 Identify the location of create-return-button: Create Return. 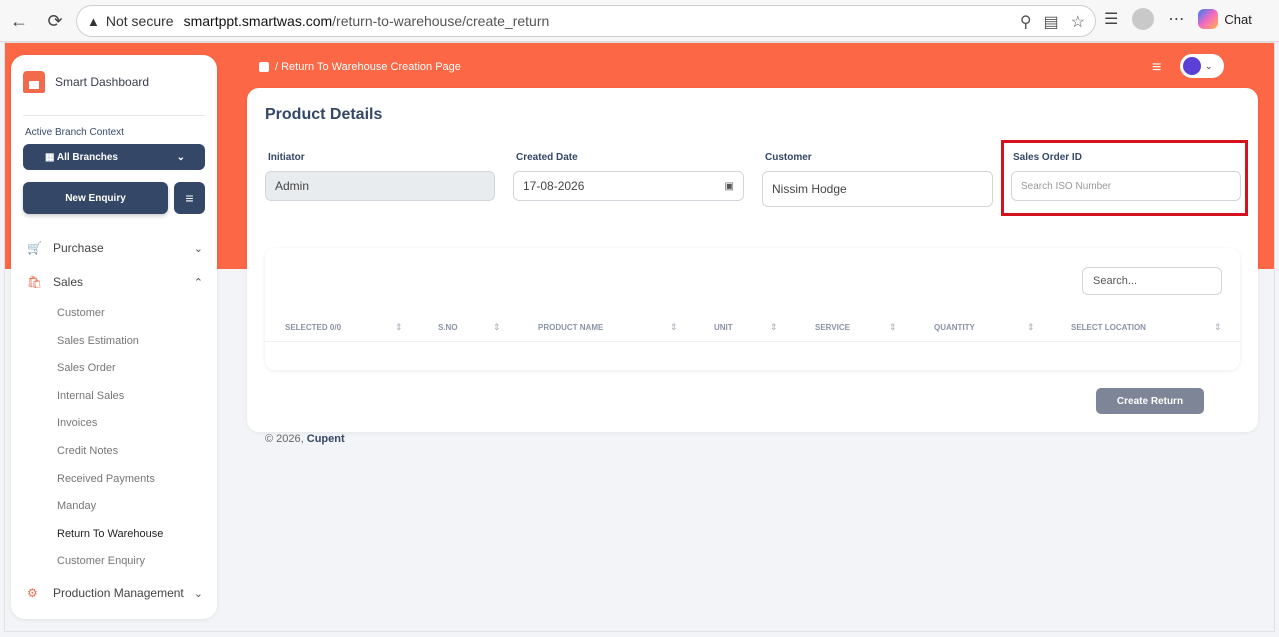
(1150, 401).